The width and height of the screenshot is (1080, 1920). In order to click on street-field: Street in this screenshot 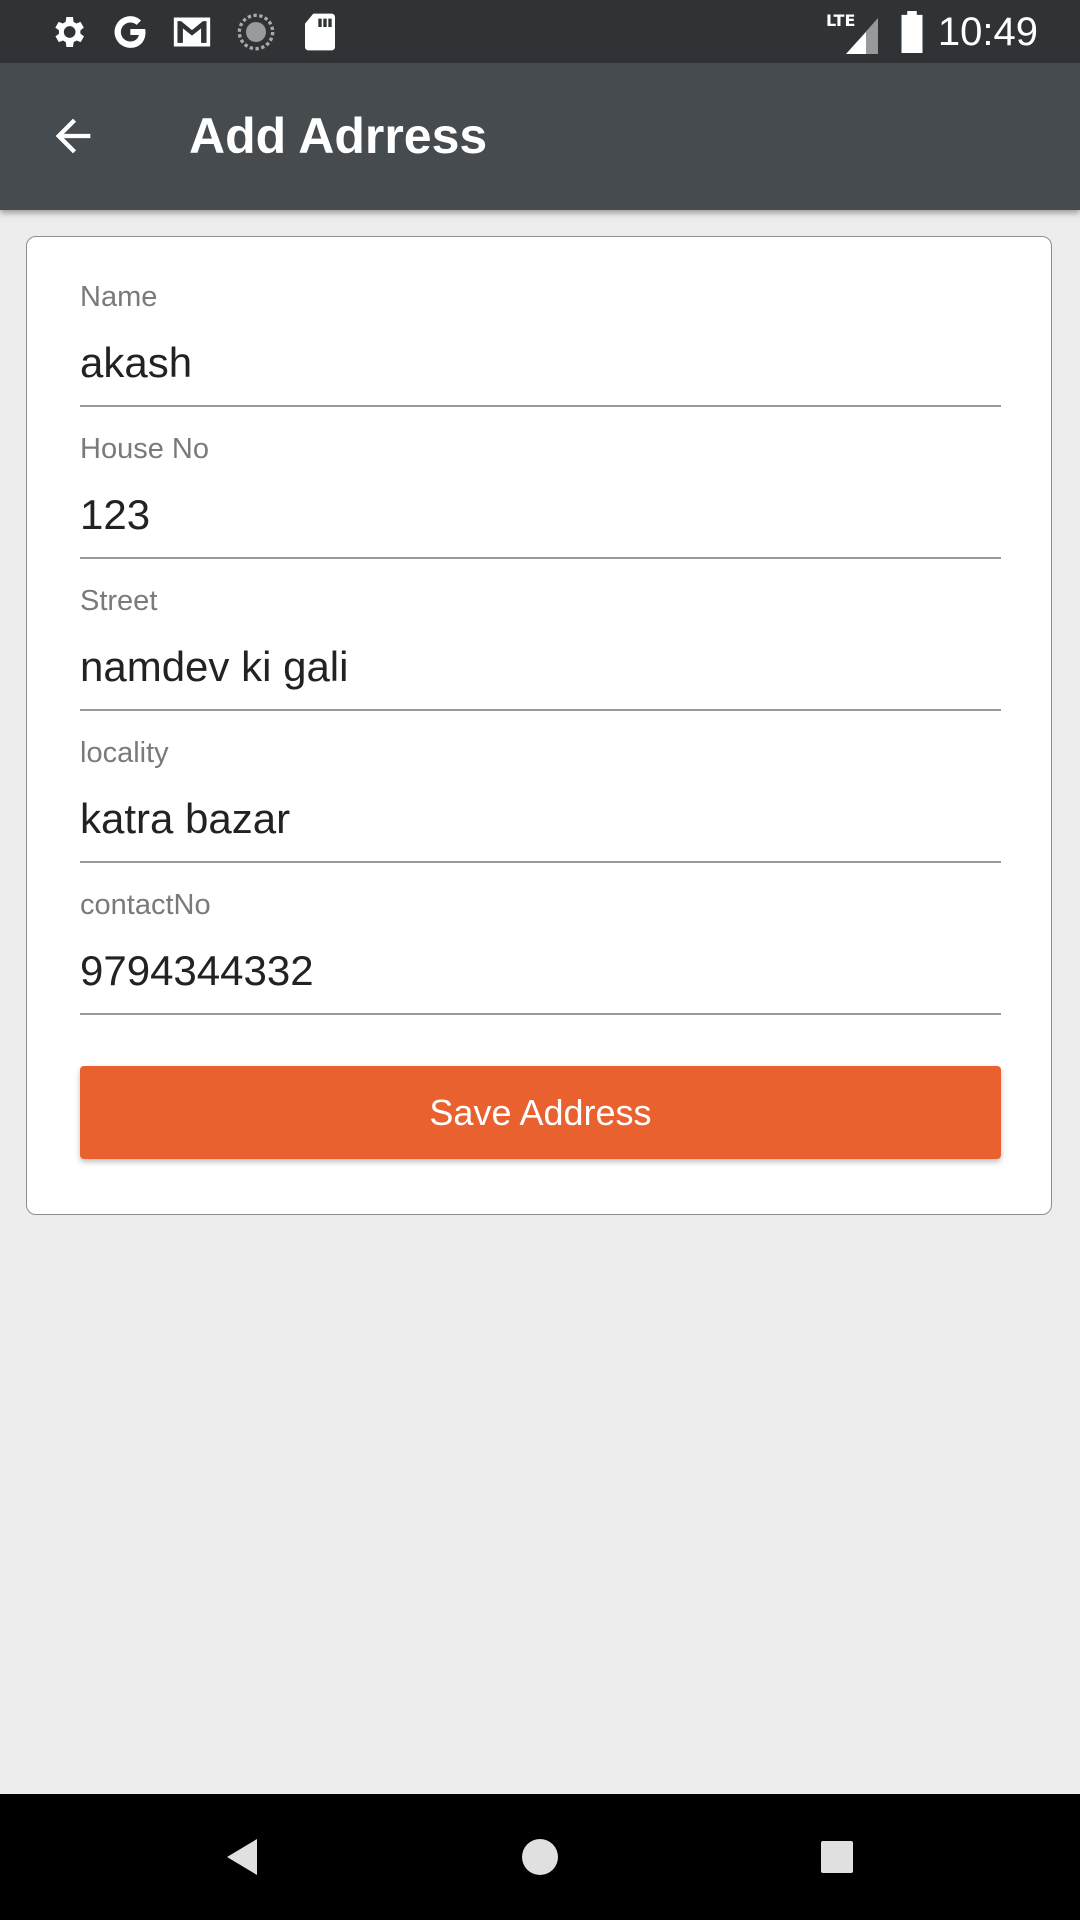, I will do `click(540, 648)`.